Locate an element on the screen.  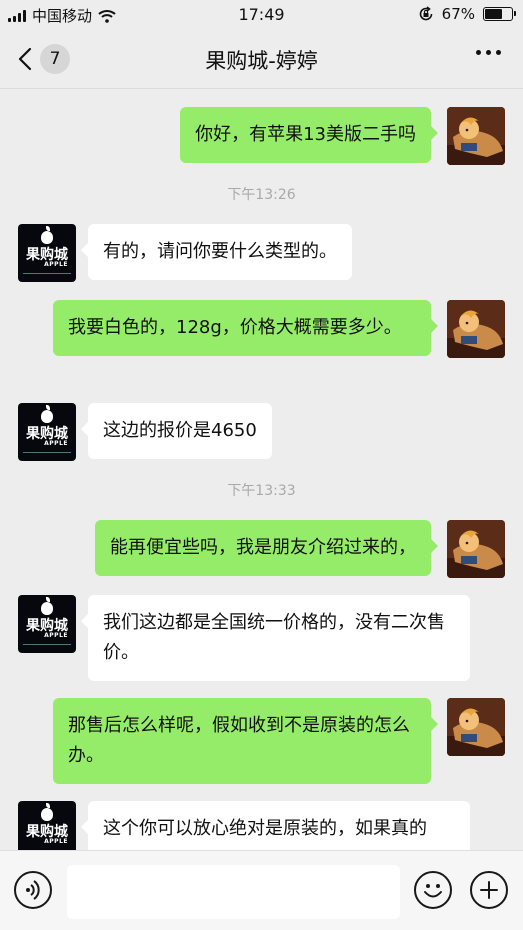
message-timestamp: 下午13:33 is located at coordinates (261, 491).